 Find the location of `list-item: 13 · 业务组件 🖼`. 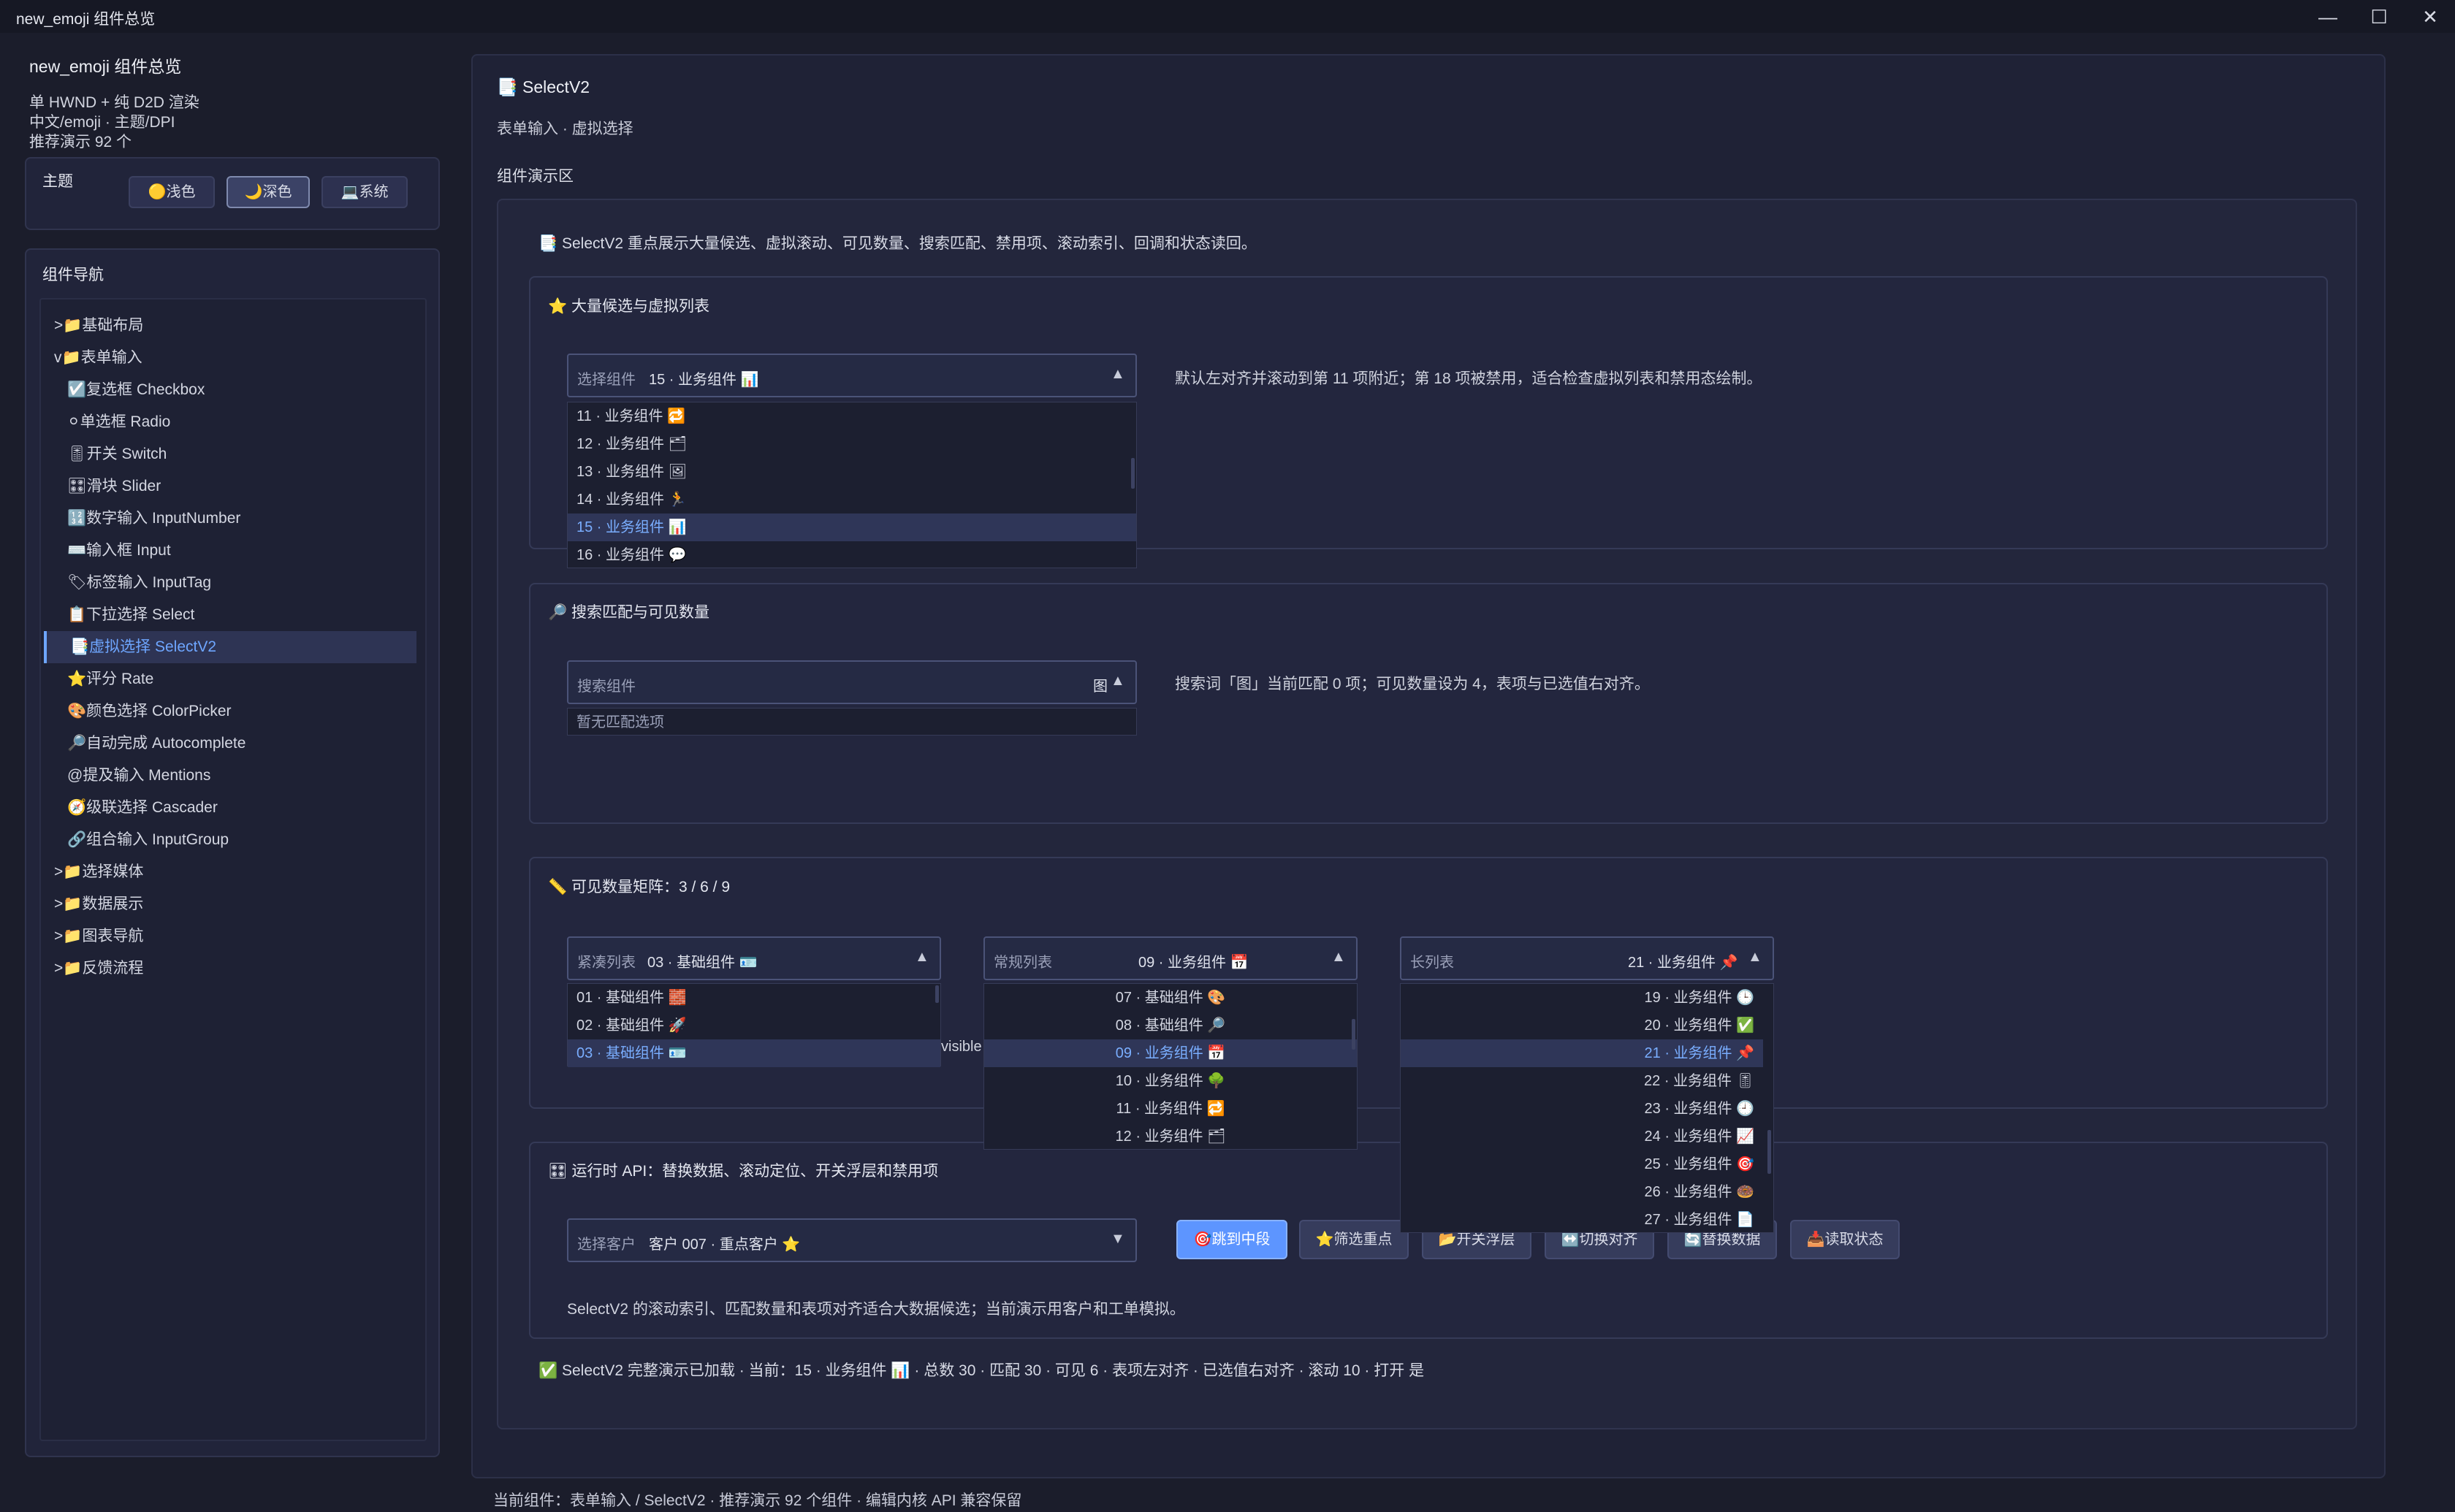

list-item: 13 · 业务组件 🖼 is located at coordinates (852, 472).